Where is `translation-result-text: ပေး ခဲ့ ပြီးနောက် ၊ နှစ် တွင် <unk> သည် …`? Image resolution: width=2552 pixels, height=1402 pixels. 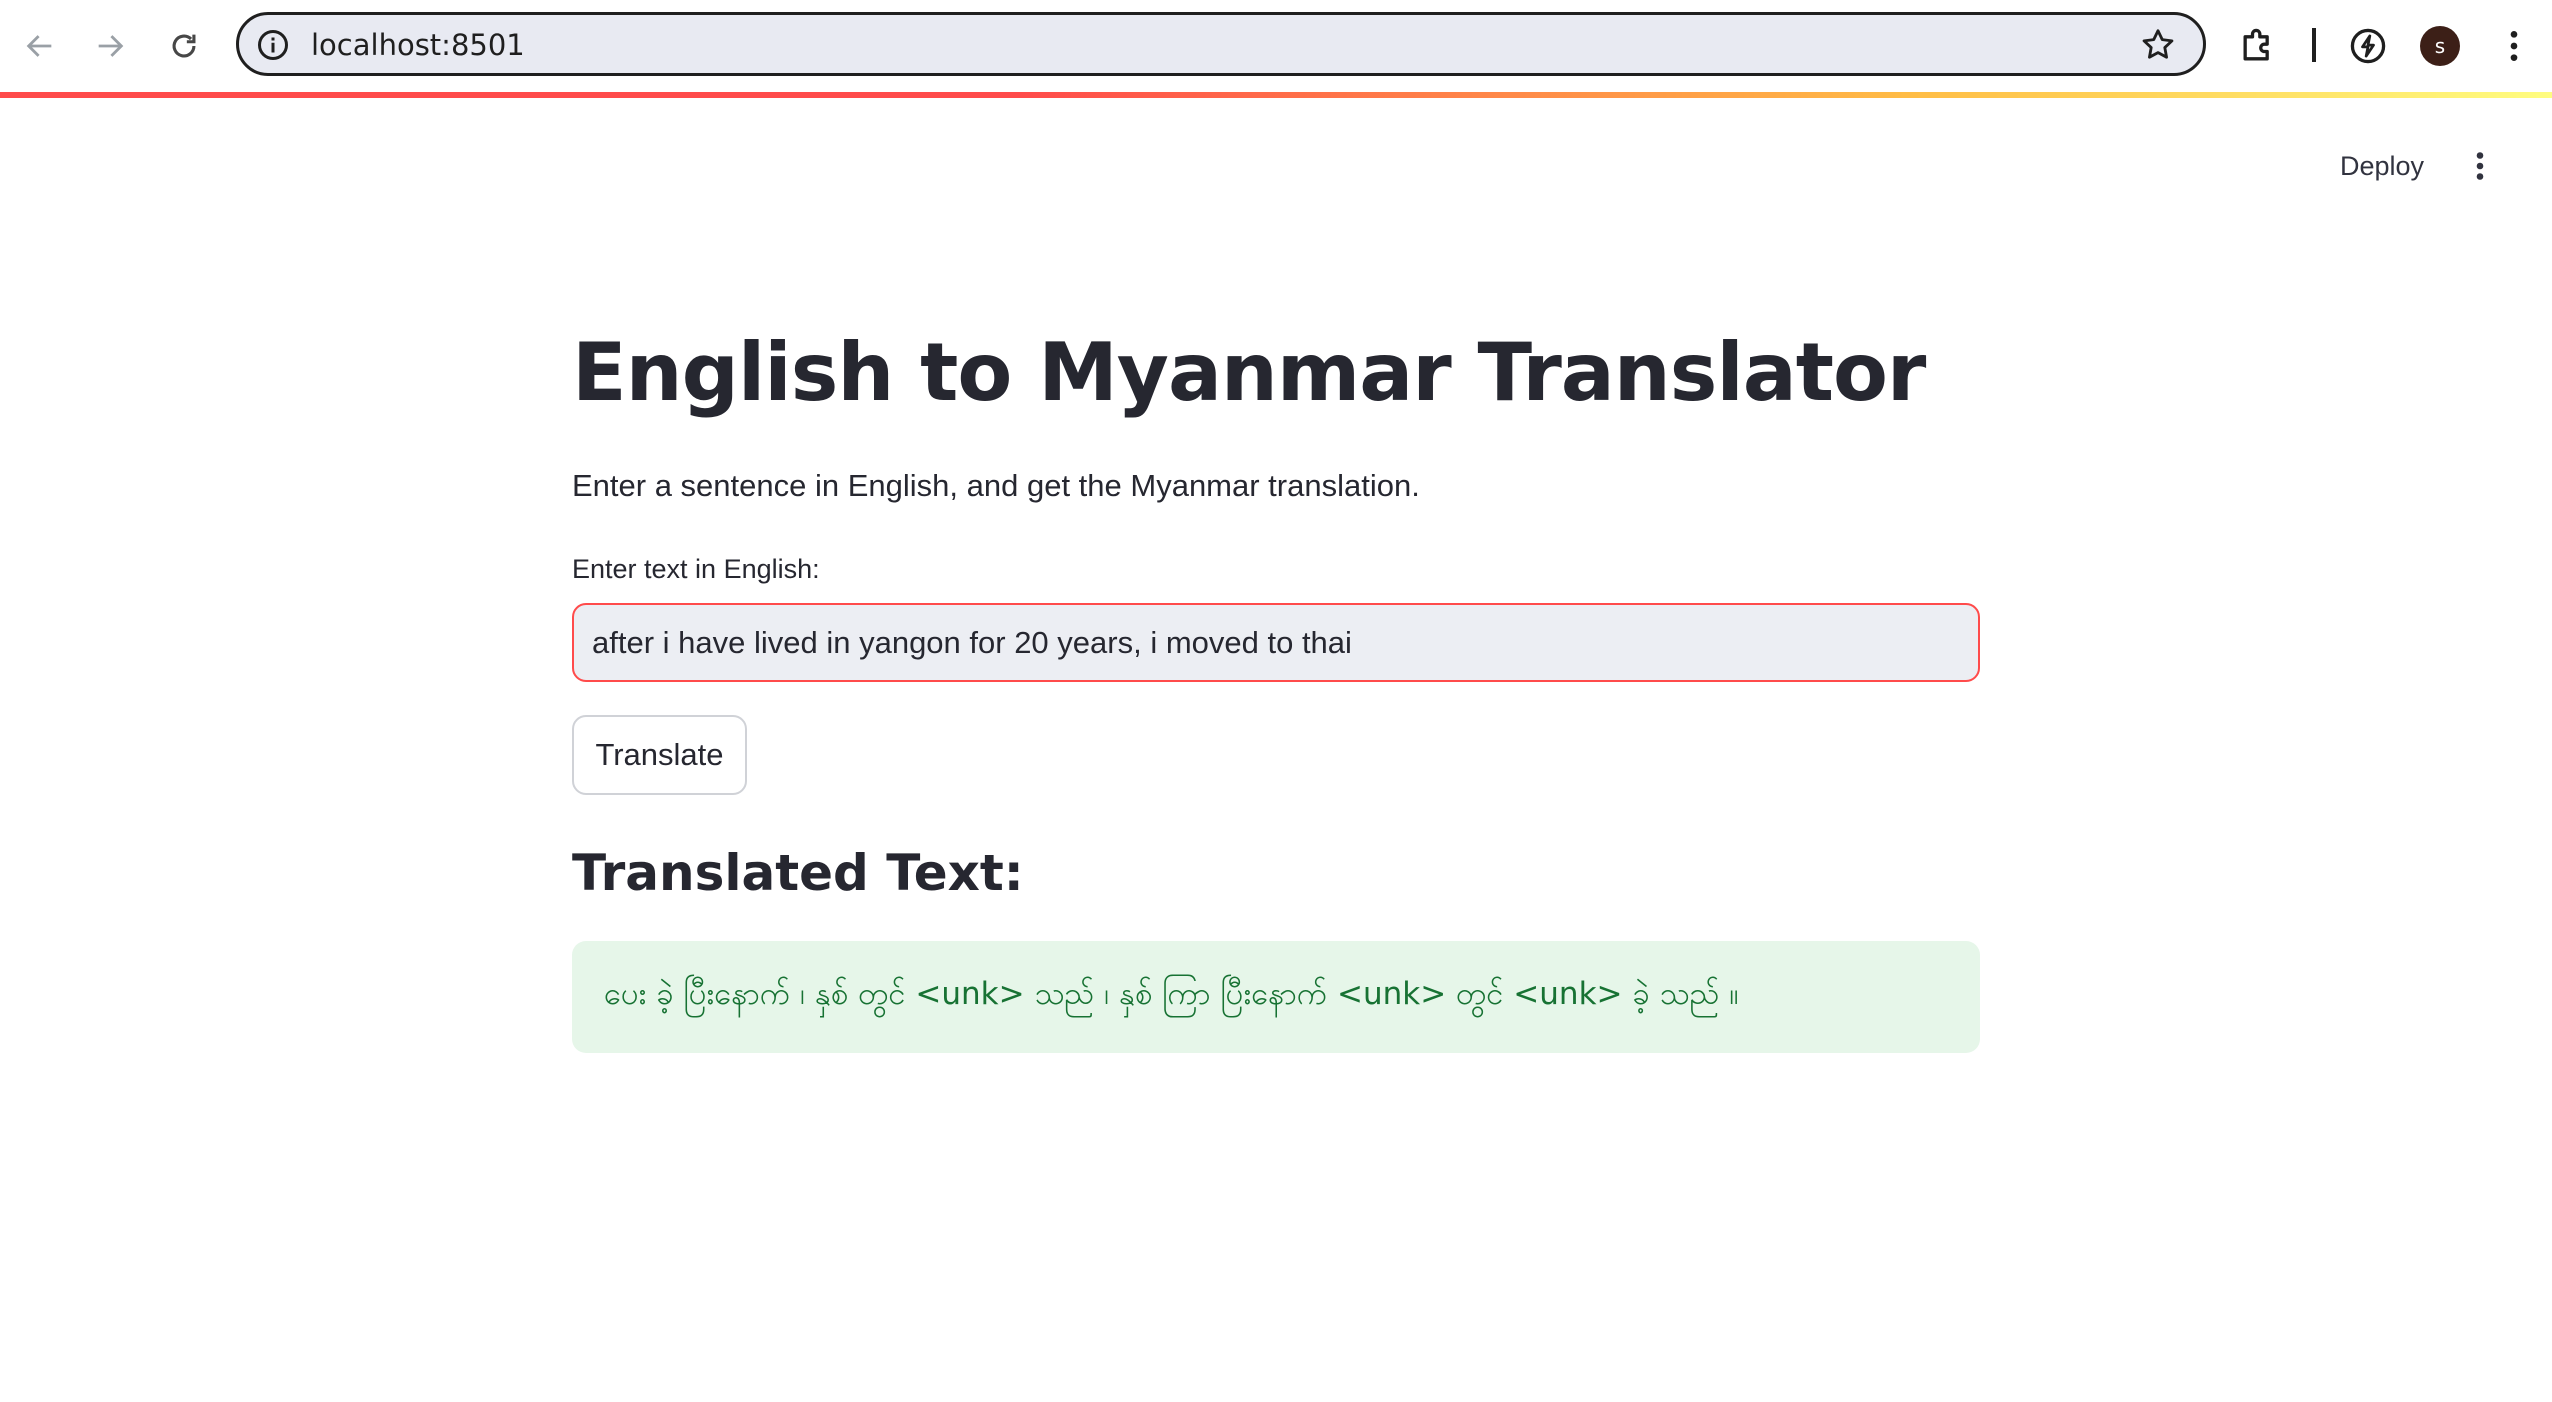 translation-result-text: ပေး ခဲ့ ပြီးနောက် ၊ နှစ် တွင် <unk> သည် … is located at coordinates (1171, 994).